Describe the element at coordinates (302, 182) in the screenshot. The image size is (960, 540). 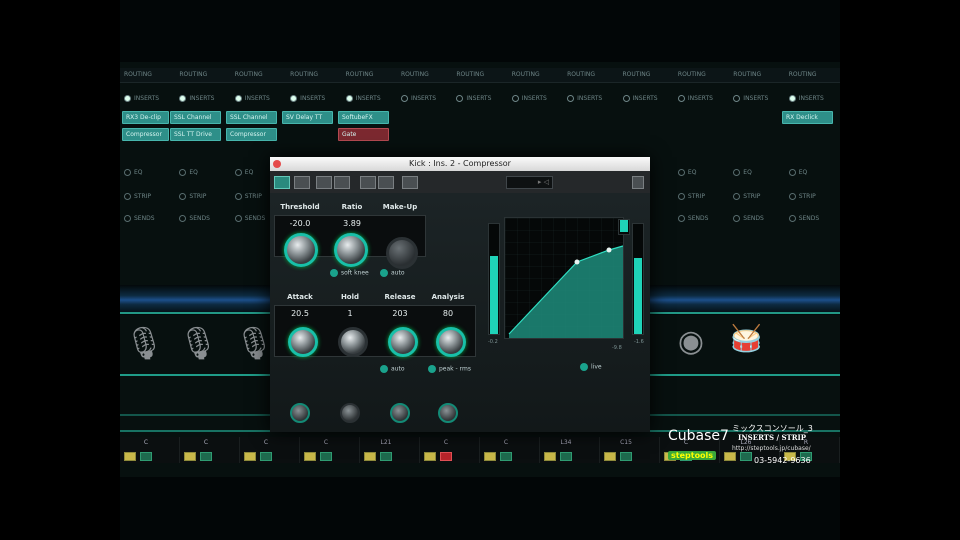
I see `read-button` at that location.